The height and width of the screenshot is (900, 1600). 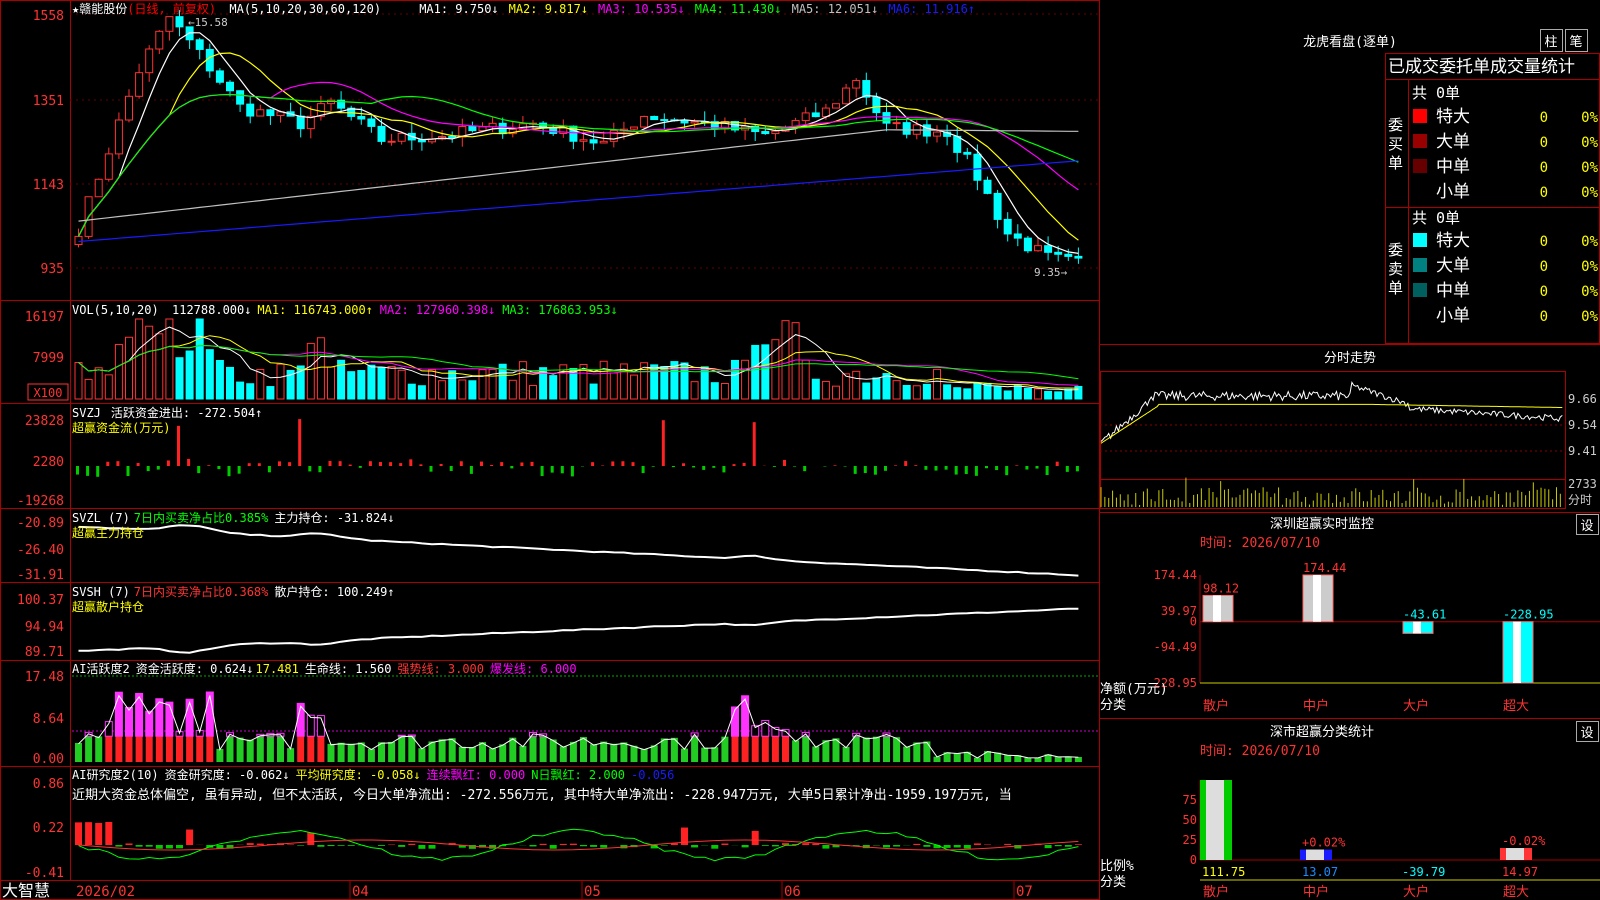 What do you see at coordinates (1453, 167) in the screenshot?
I see `order-row-label: 中单` at bounding box center [1453, 167].